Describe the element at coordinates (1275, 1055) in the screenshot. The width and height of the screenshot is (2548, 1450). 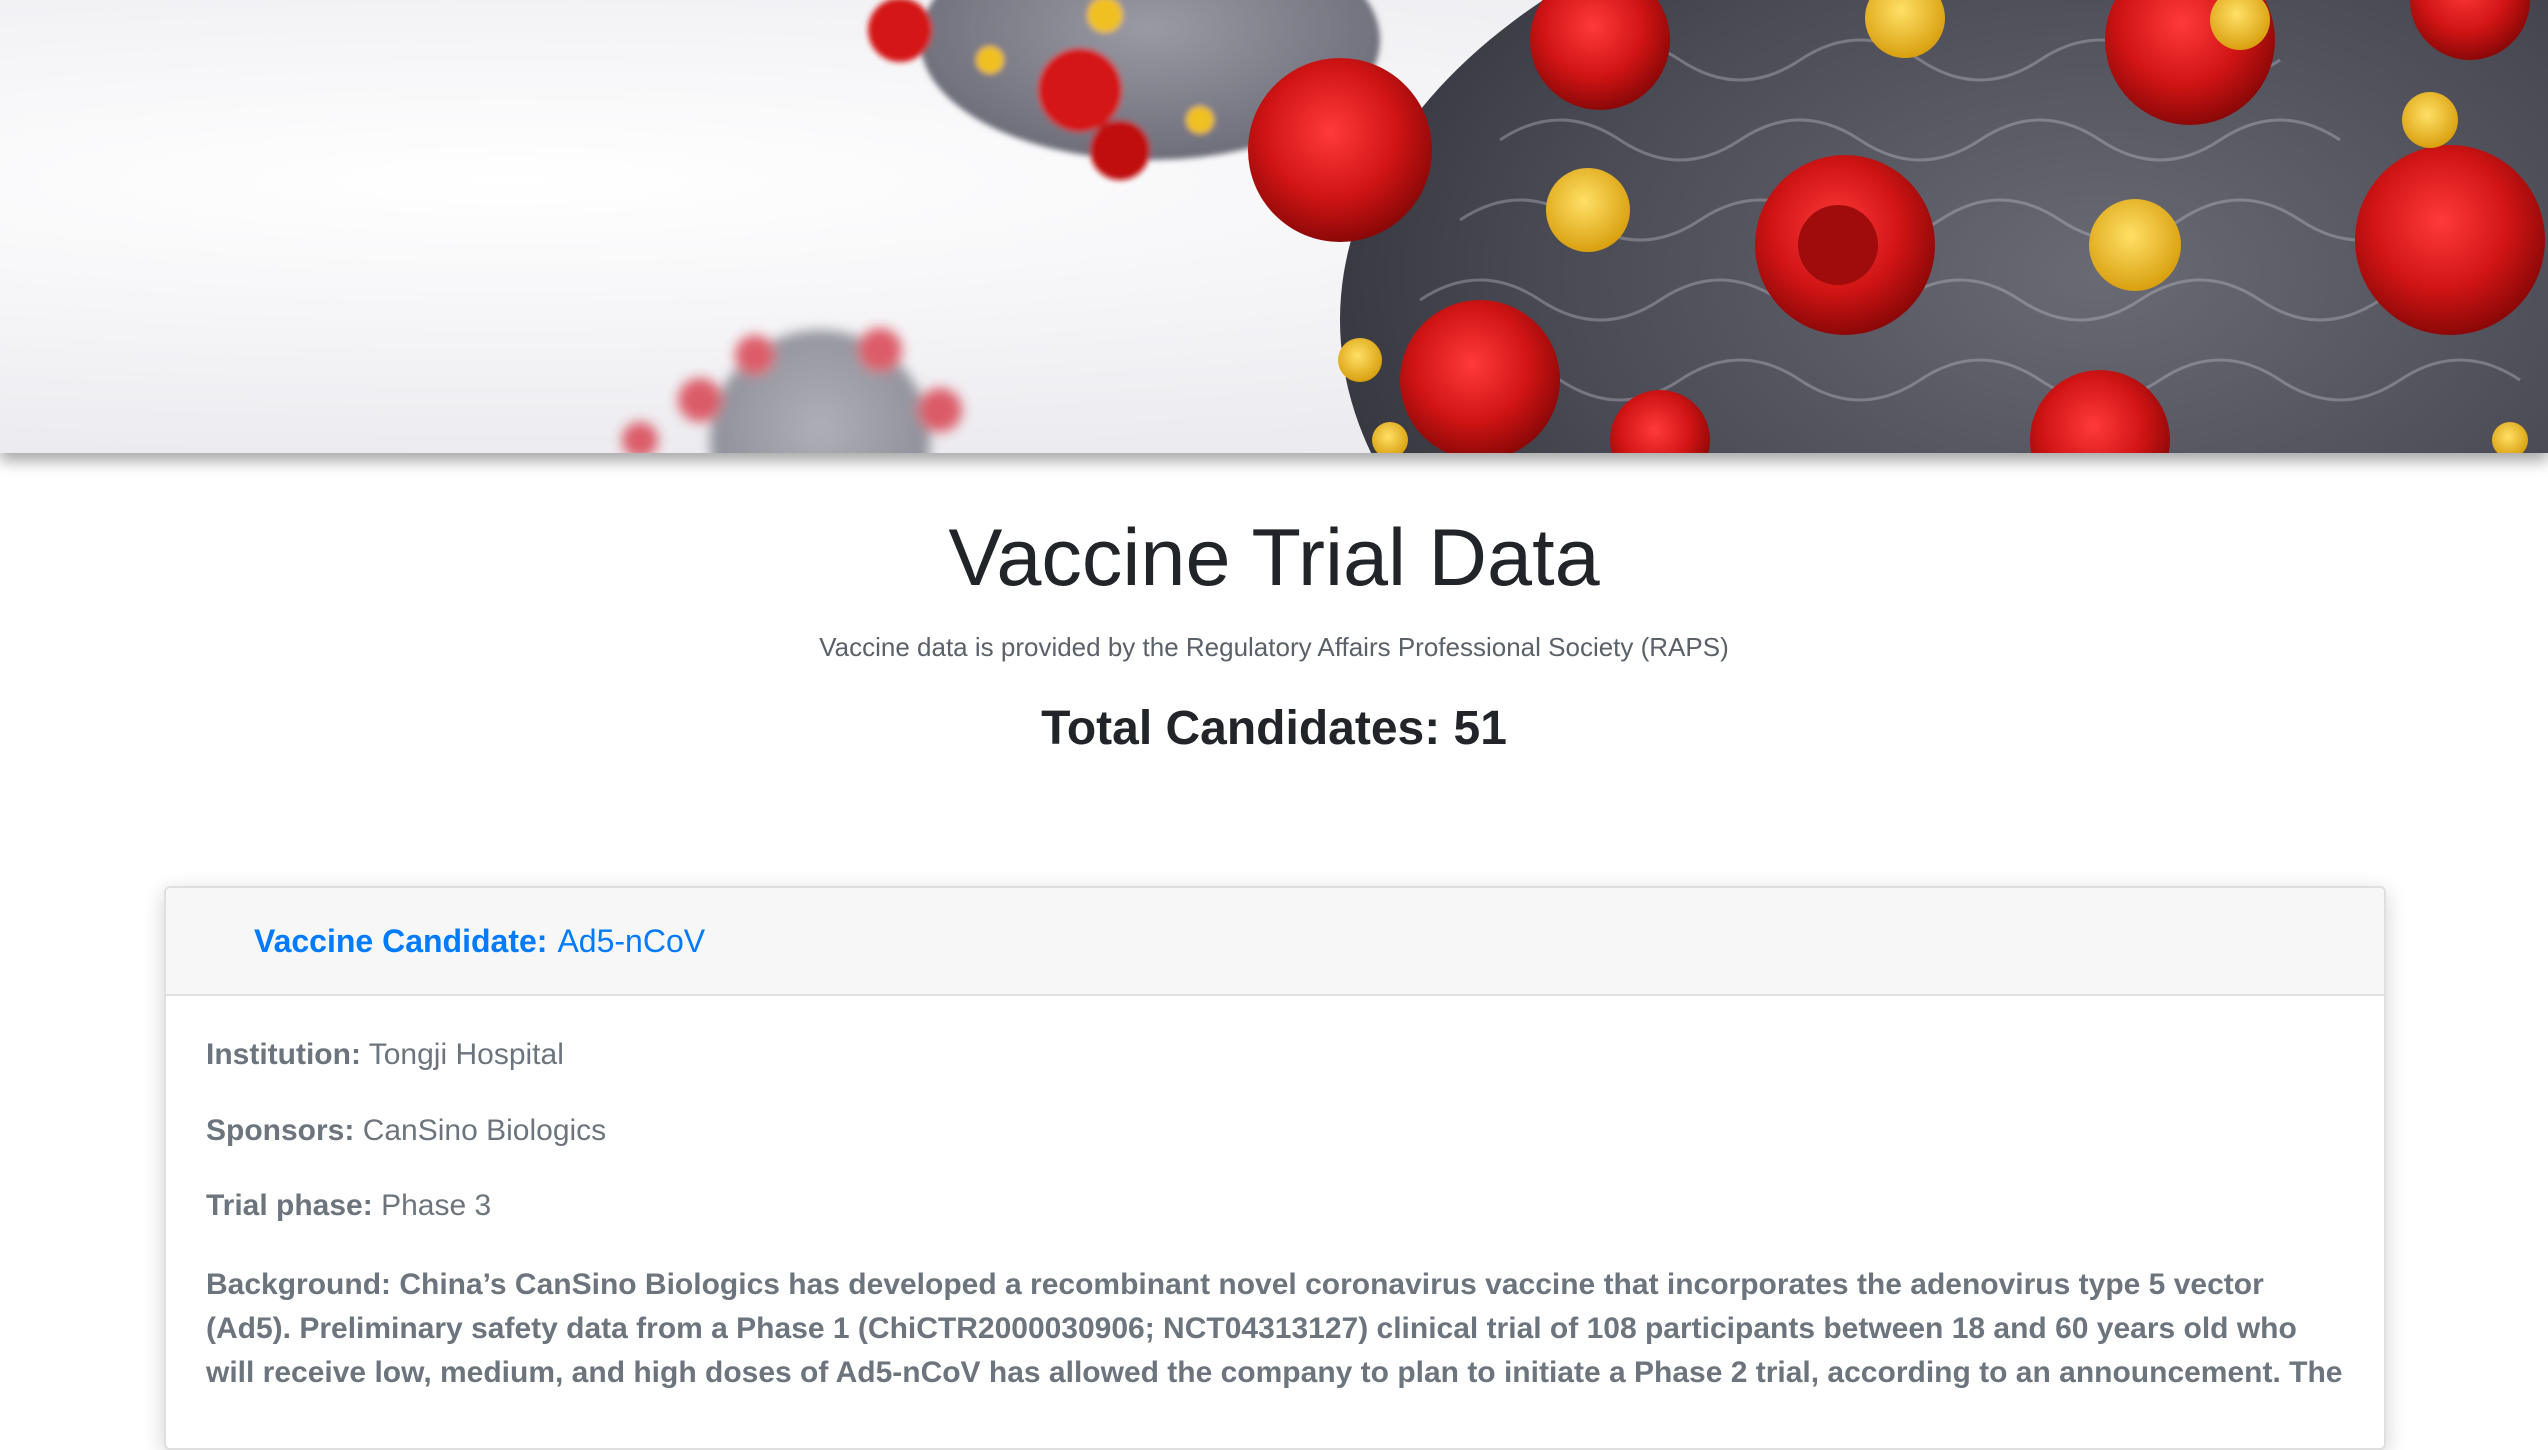
I see `institution-field: Institution: Tongji Hospital` at that location.